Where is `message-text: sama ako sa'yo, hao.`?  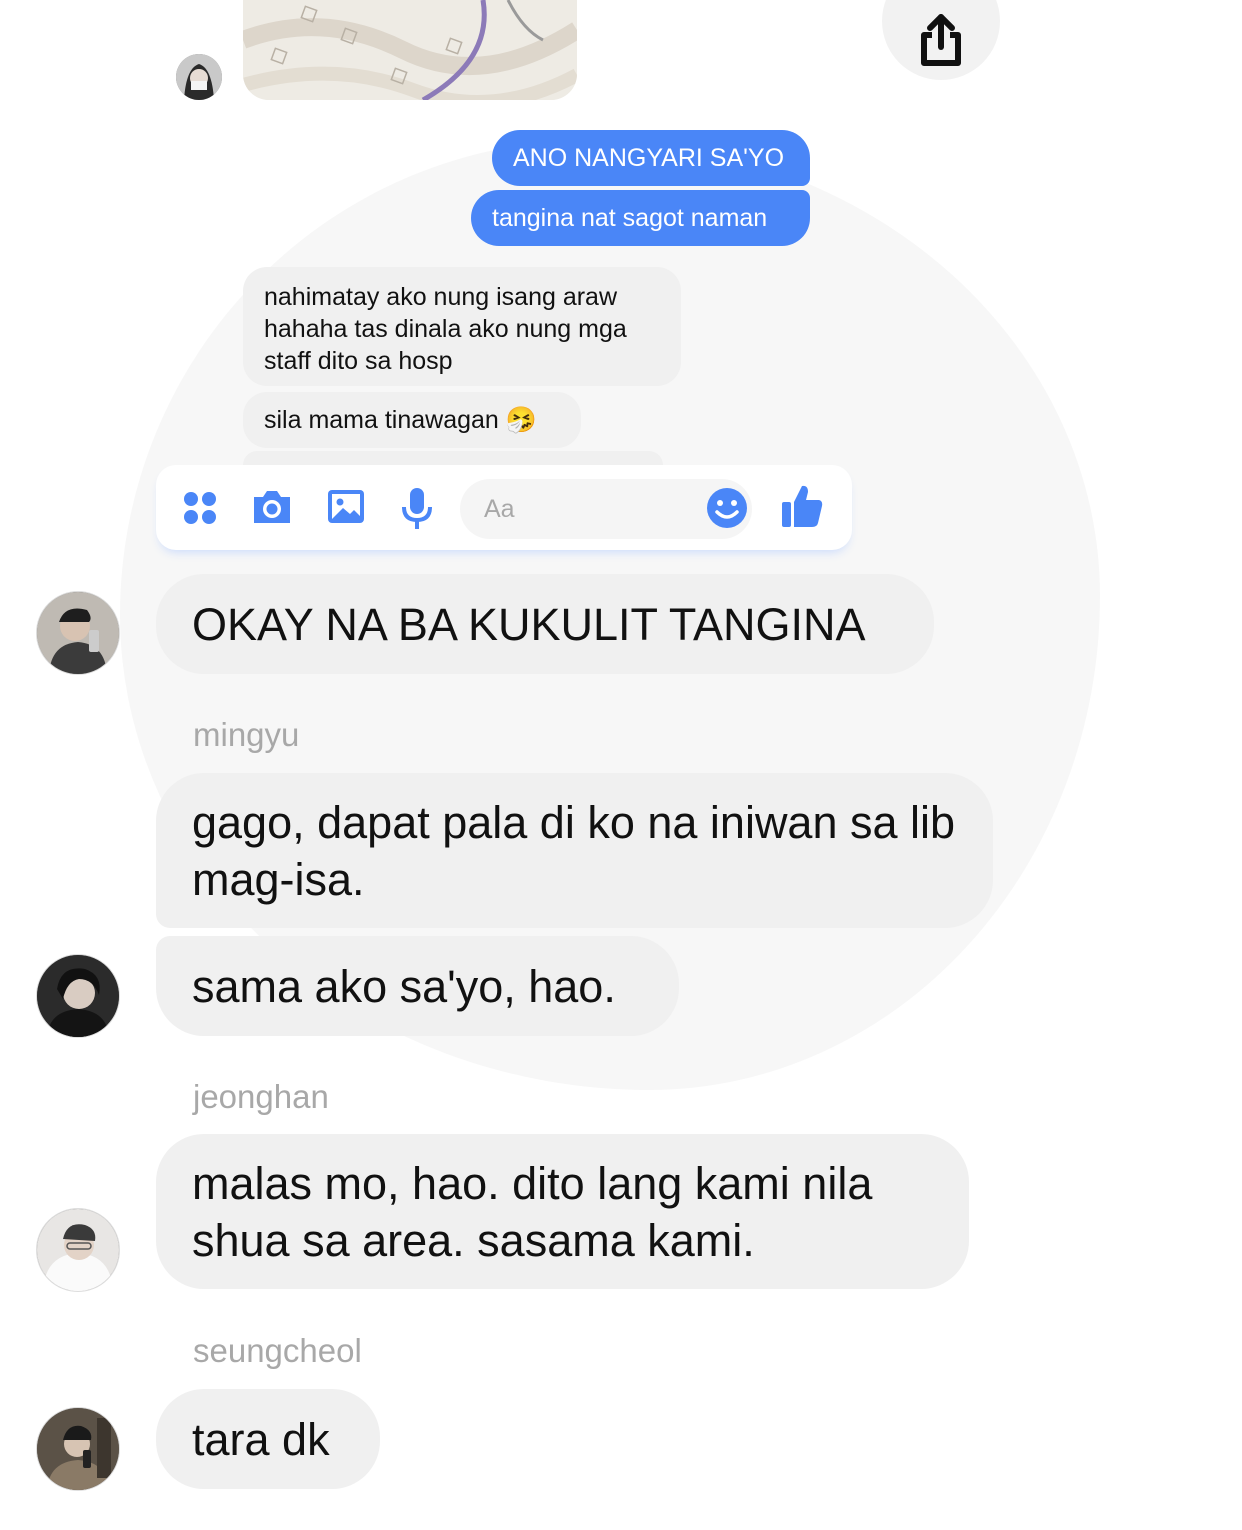 message-text: sama ako sa'yo, hao. is located at coordinates (404, 986).